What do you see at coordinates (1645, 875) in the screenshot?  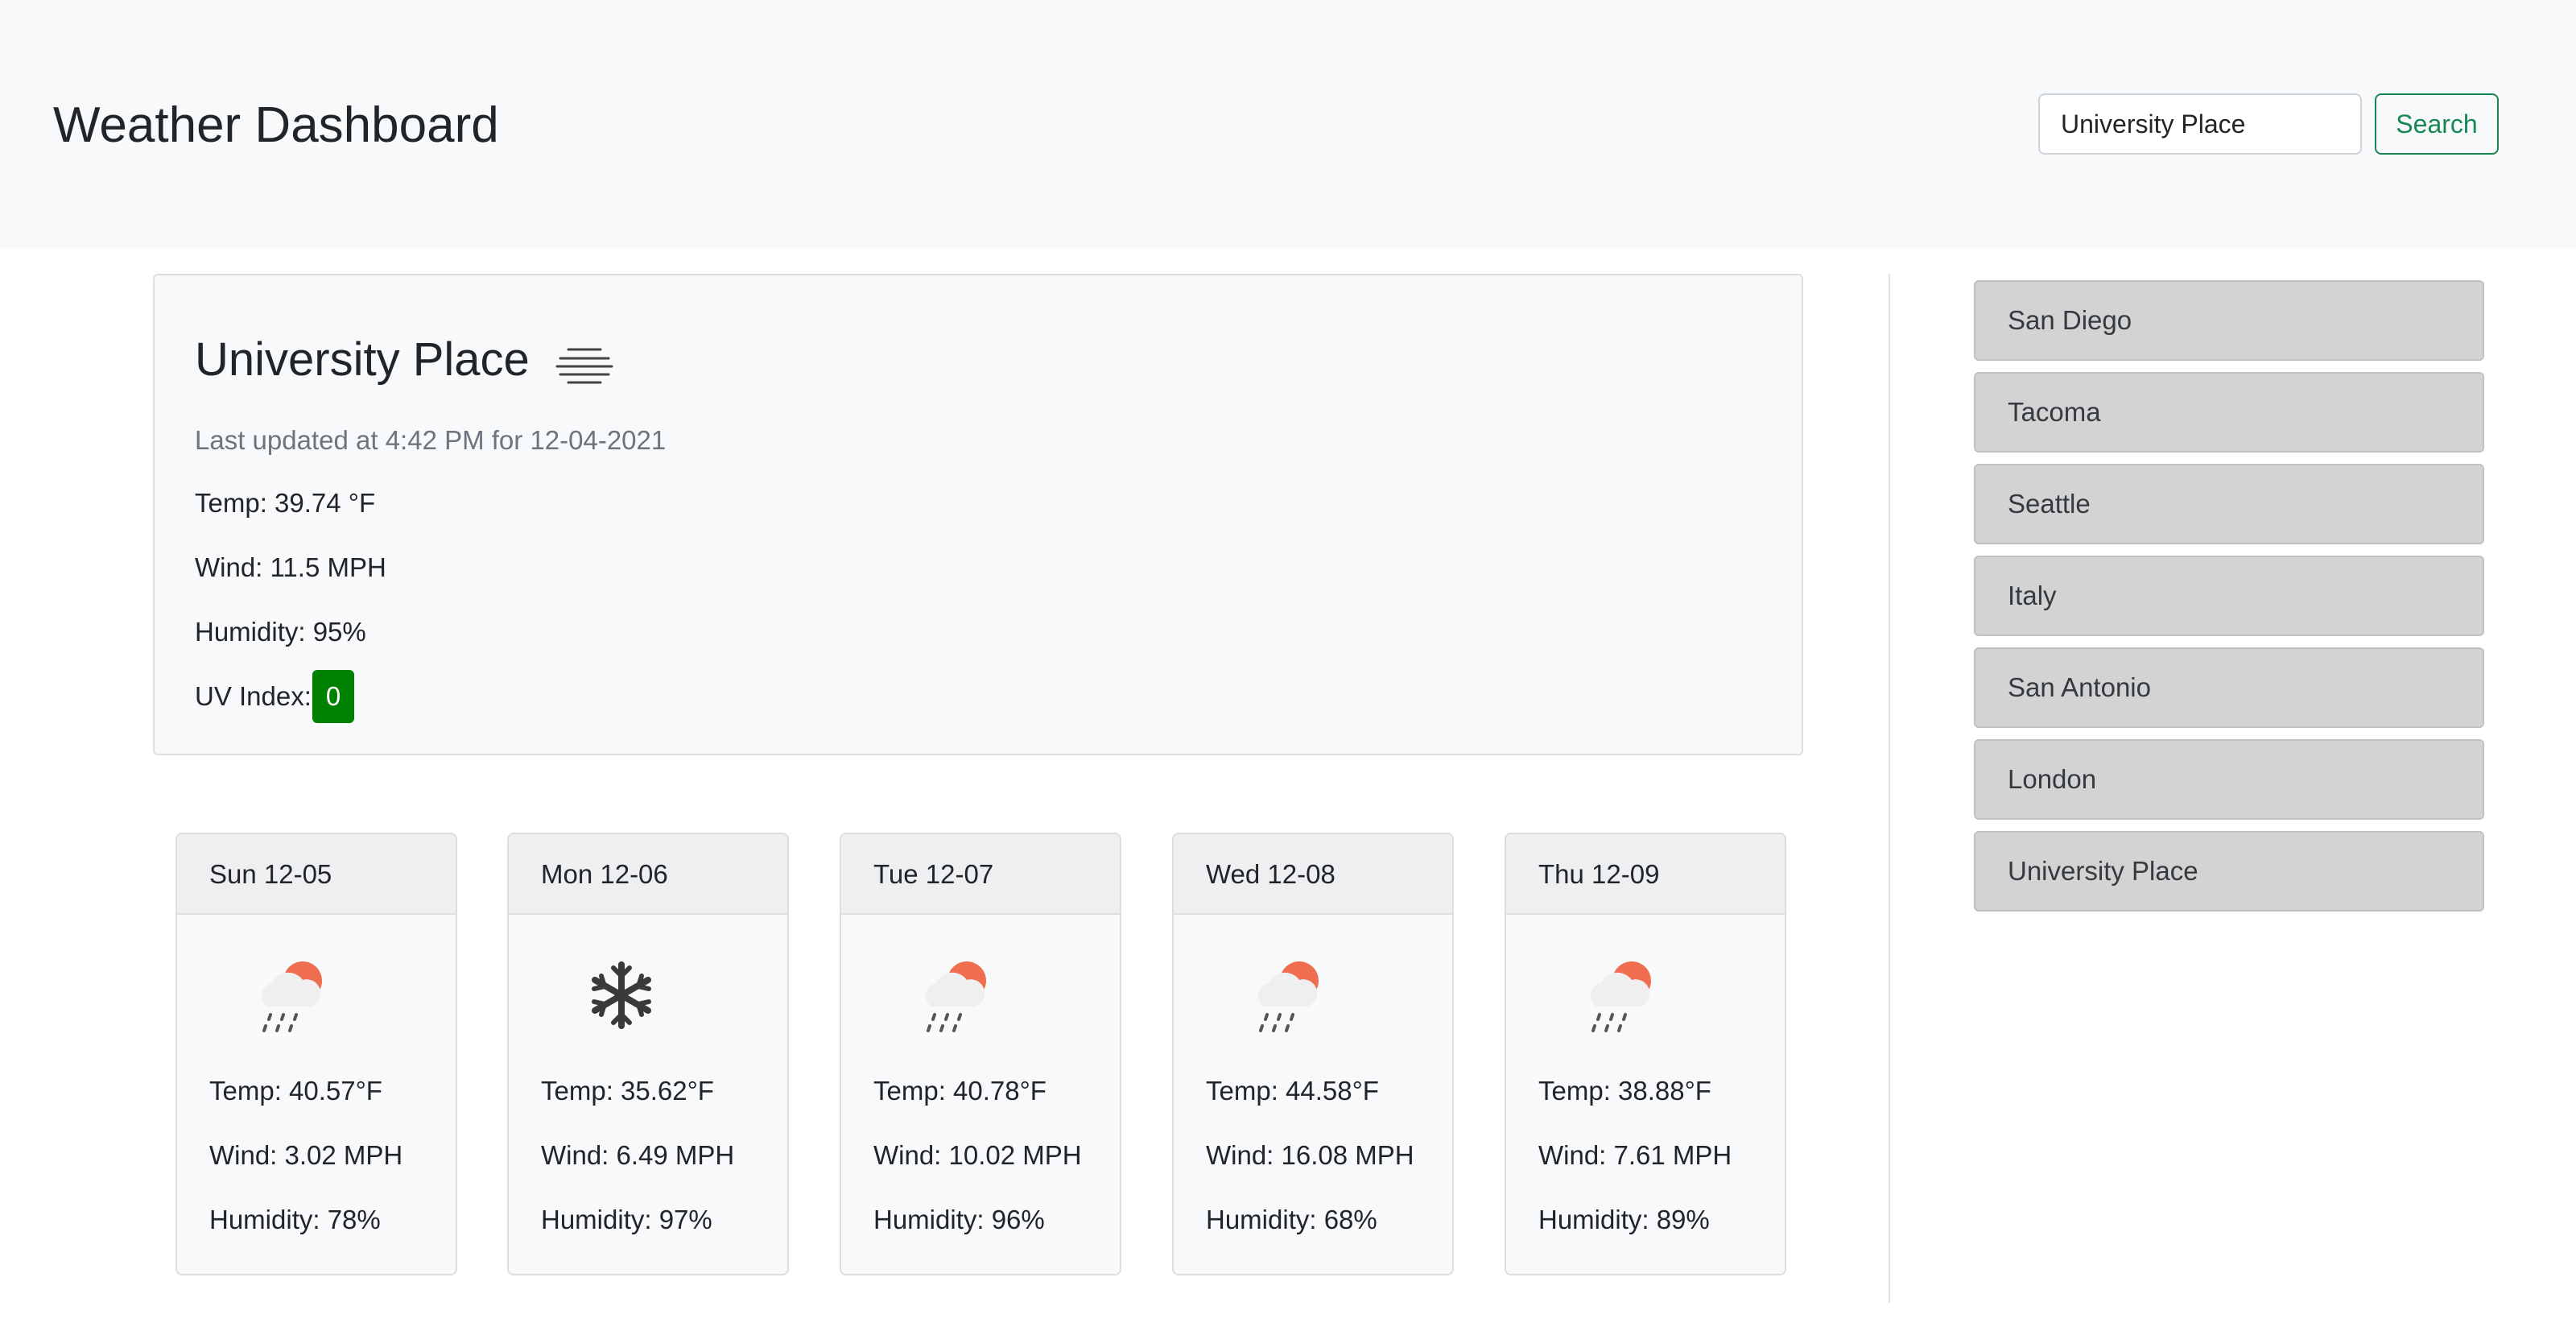 I see `forecast-date: Thu 12-09` at bounding box center [1645, 875].